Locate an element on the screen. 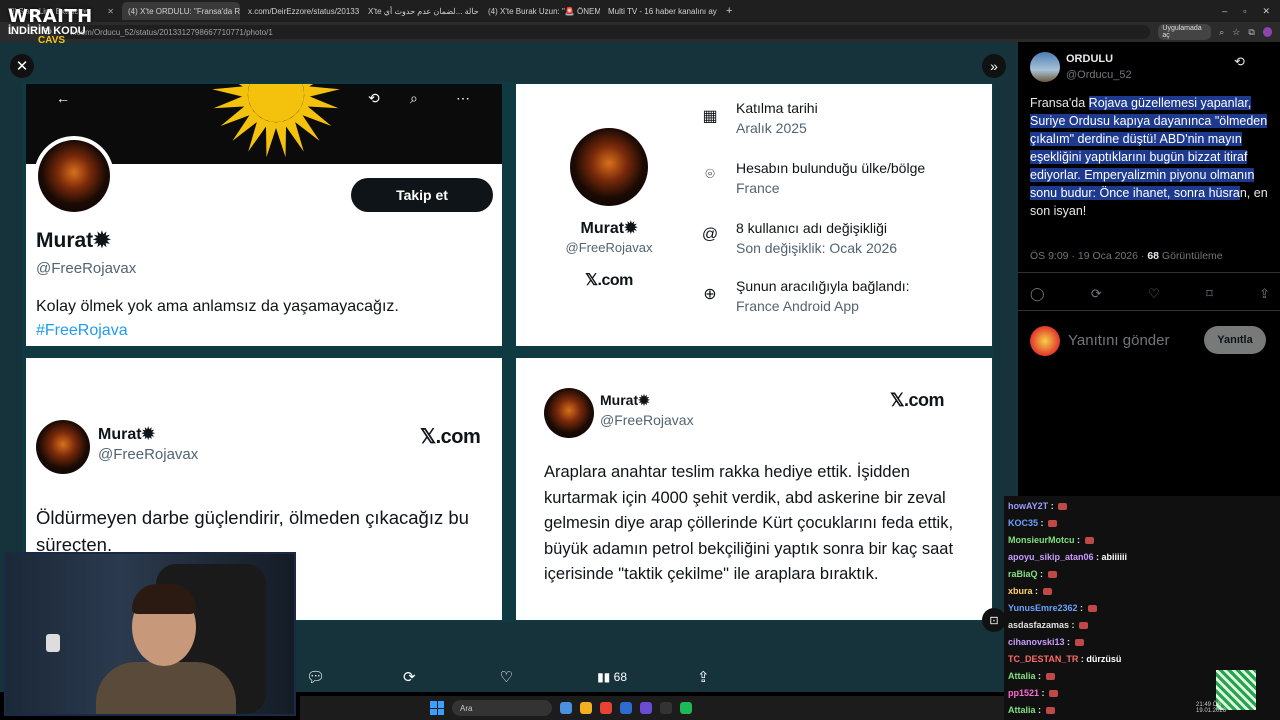 The image size is (1280, 720). chat-username: raBiaQ is located at coordinates (1023, 574).